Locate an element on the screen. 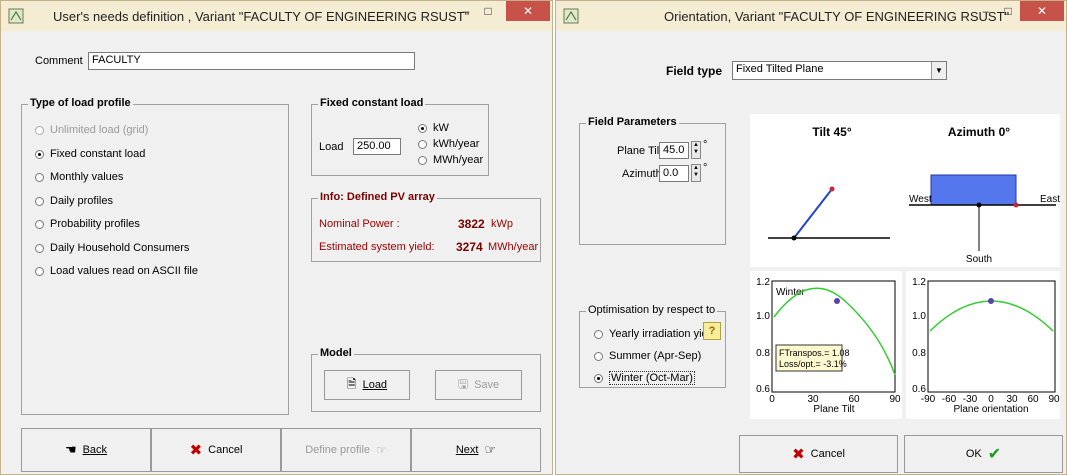 This screenshot has height=475, width=1067. radio-fixed-constant-load: Fixed constant load is located at coordinates (90, 154).